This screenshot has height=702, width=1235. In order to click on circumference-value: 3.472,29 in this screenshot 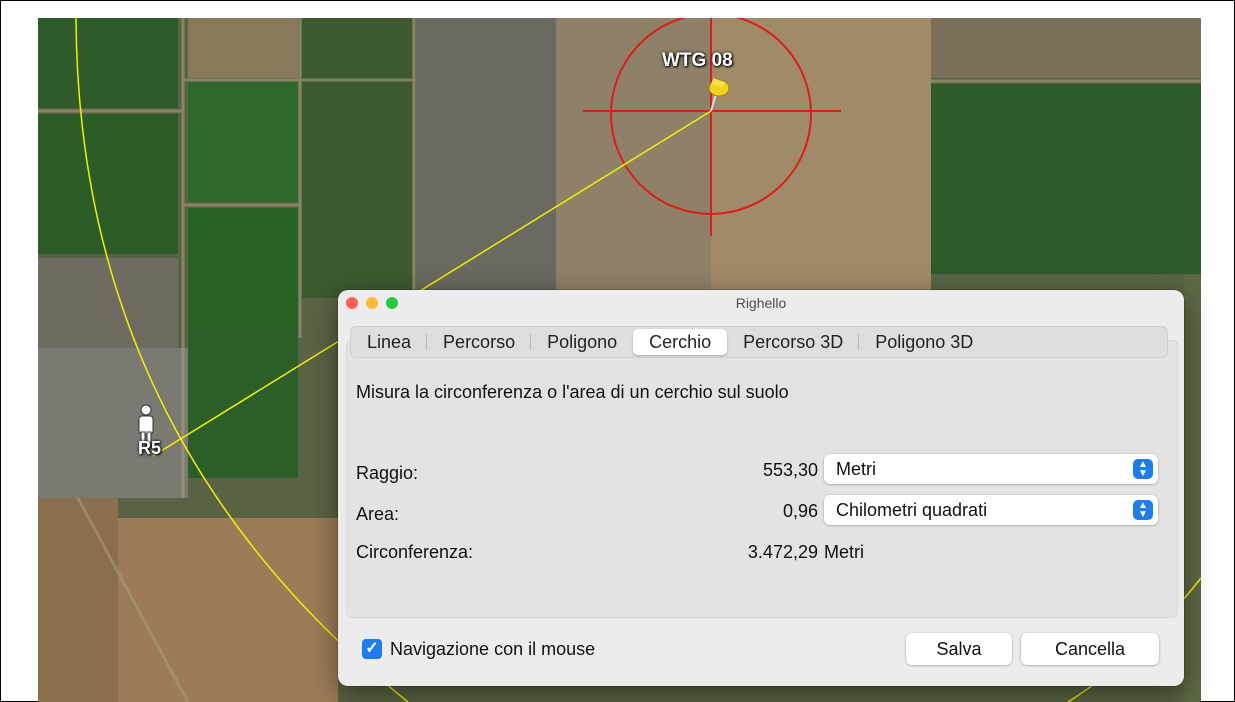, I will do `click(782, 552)`.